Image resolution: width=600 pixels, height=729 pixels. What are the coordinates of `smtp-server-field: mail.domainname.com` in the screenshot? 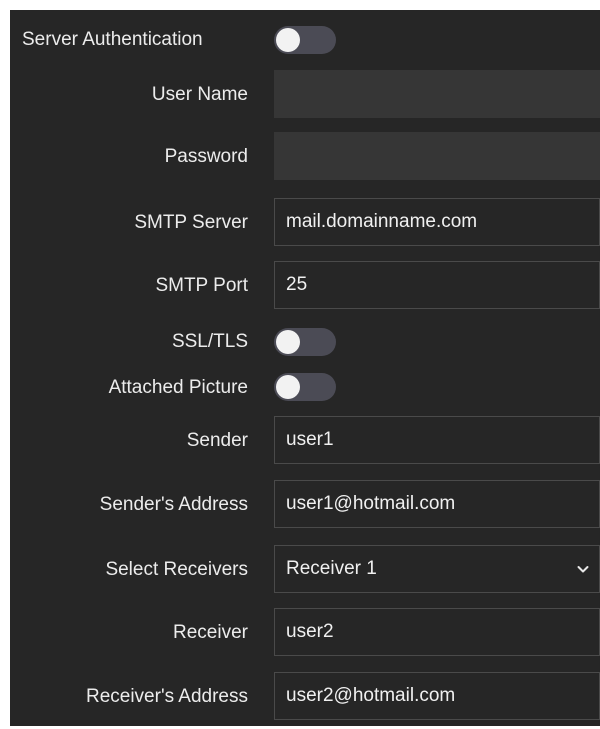 It's located at (437, 222).